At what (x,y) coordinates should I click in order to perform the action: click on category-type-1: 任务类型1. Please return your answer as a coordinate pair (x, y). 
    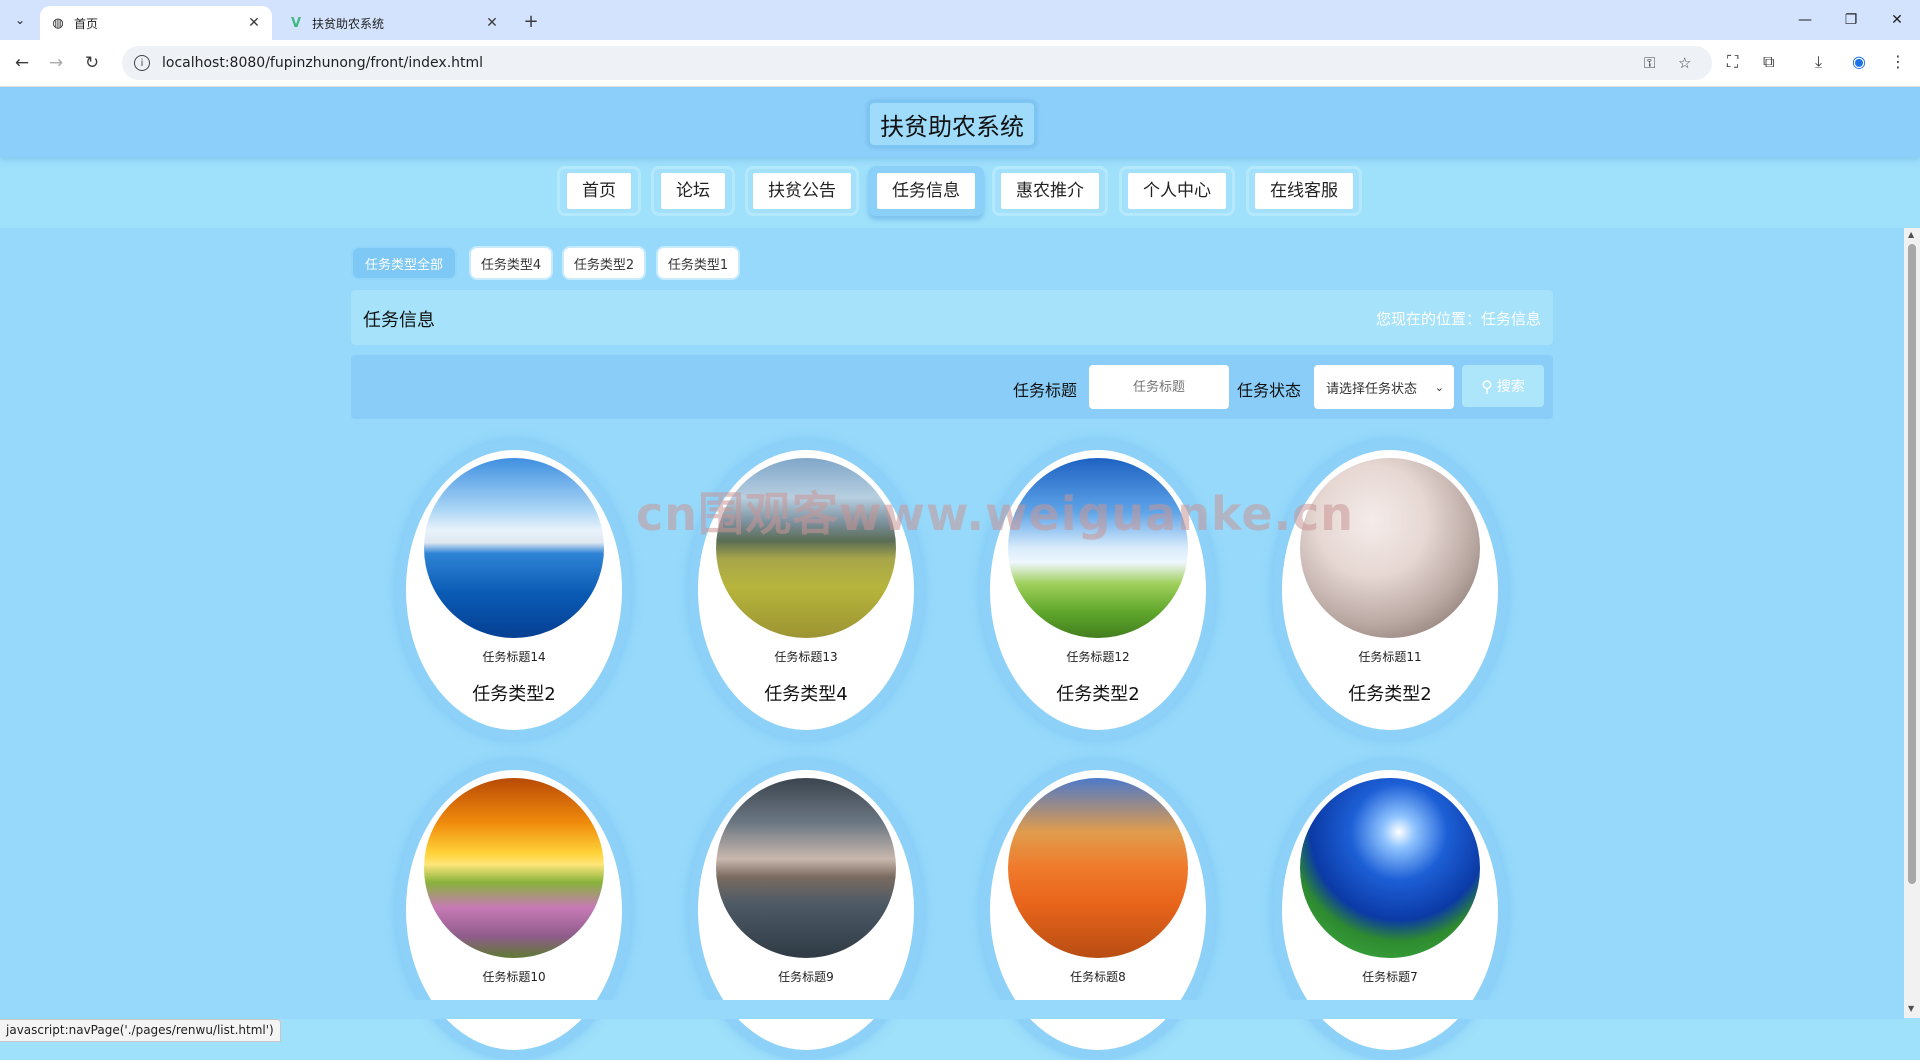
    Looking at the image, I should click on (698, 263).